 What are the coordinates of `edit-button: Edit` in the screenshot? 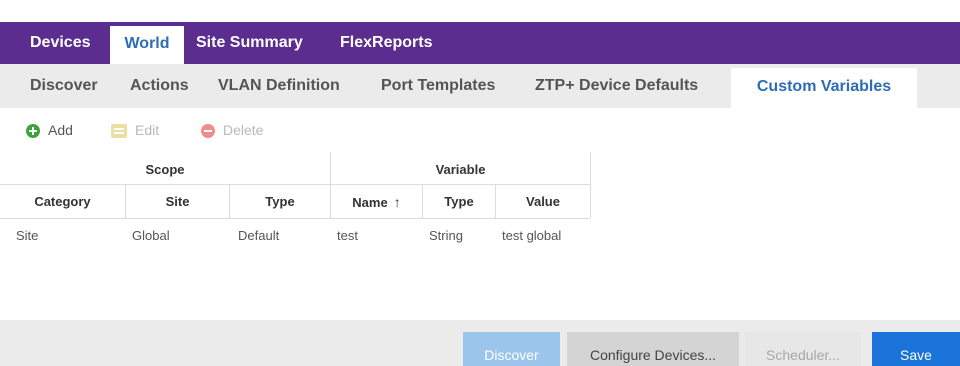 It's located at (135, 130).